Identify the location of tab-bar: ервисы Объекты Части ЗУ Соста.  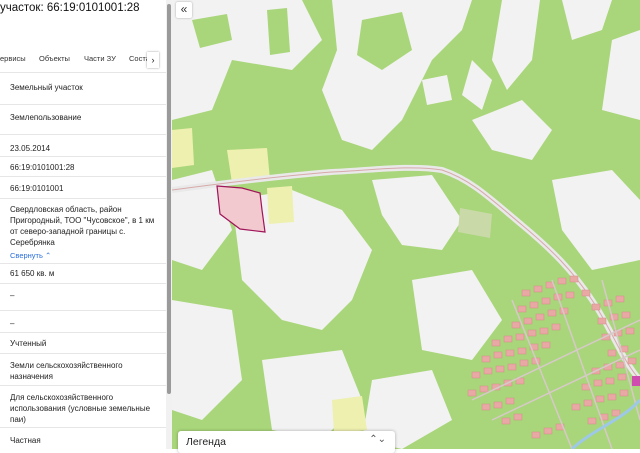
(83, 61).